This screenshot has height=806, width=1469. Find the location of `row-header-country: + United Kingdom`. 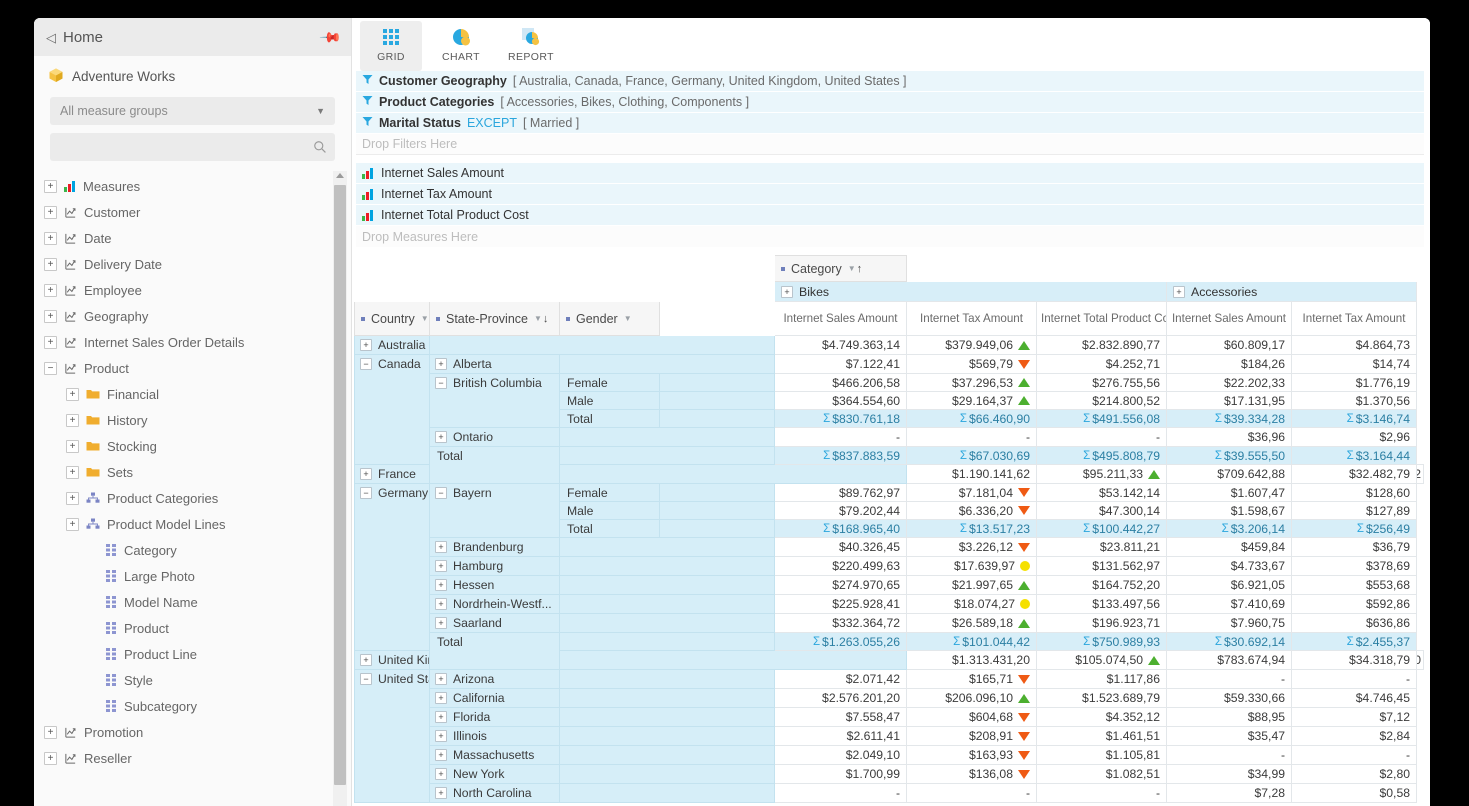

row-header-country: + United Kingdom is located at coordinates (392, 660).